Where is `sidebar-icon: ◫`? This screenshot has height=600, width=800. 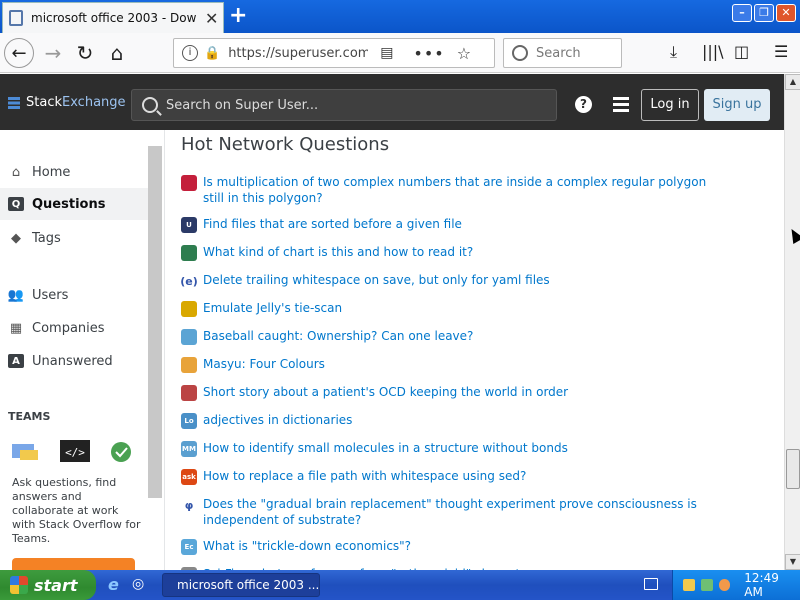 sidebar-icon: ◫ is located at coordinates (741, 51).